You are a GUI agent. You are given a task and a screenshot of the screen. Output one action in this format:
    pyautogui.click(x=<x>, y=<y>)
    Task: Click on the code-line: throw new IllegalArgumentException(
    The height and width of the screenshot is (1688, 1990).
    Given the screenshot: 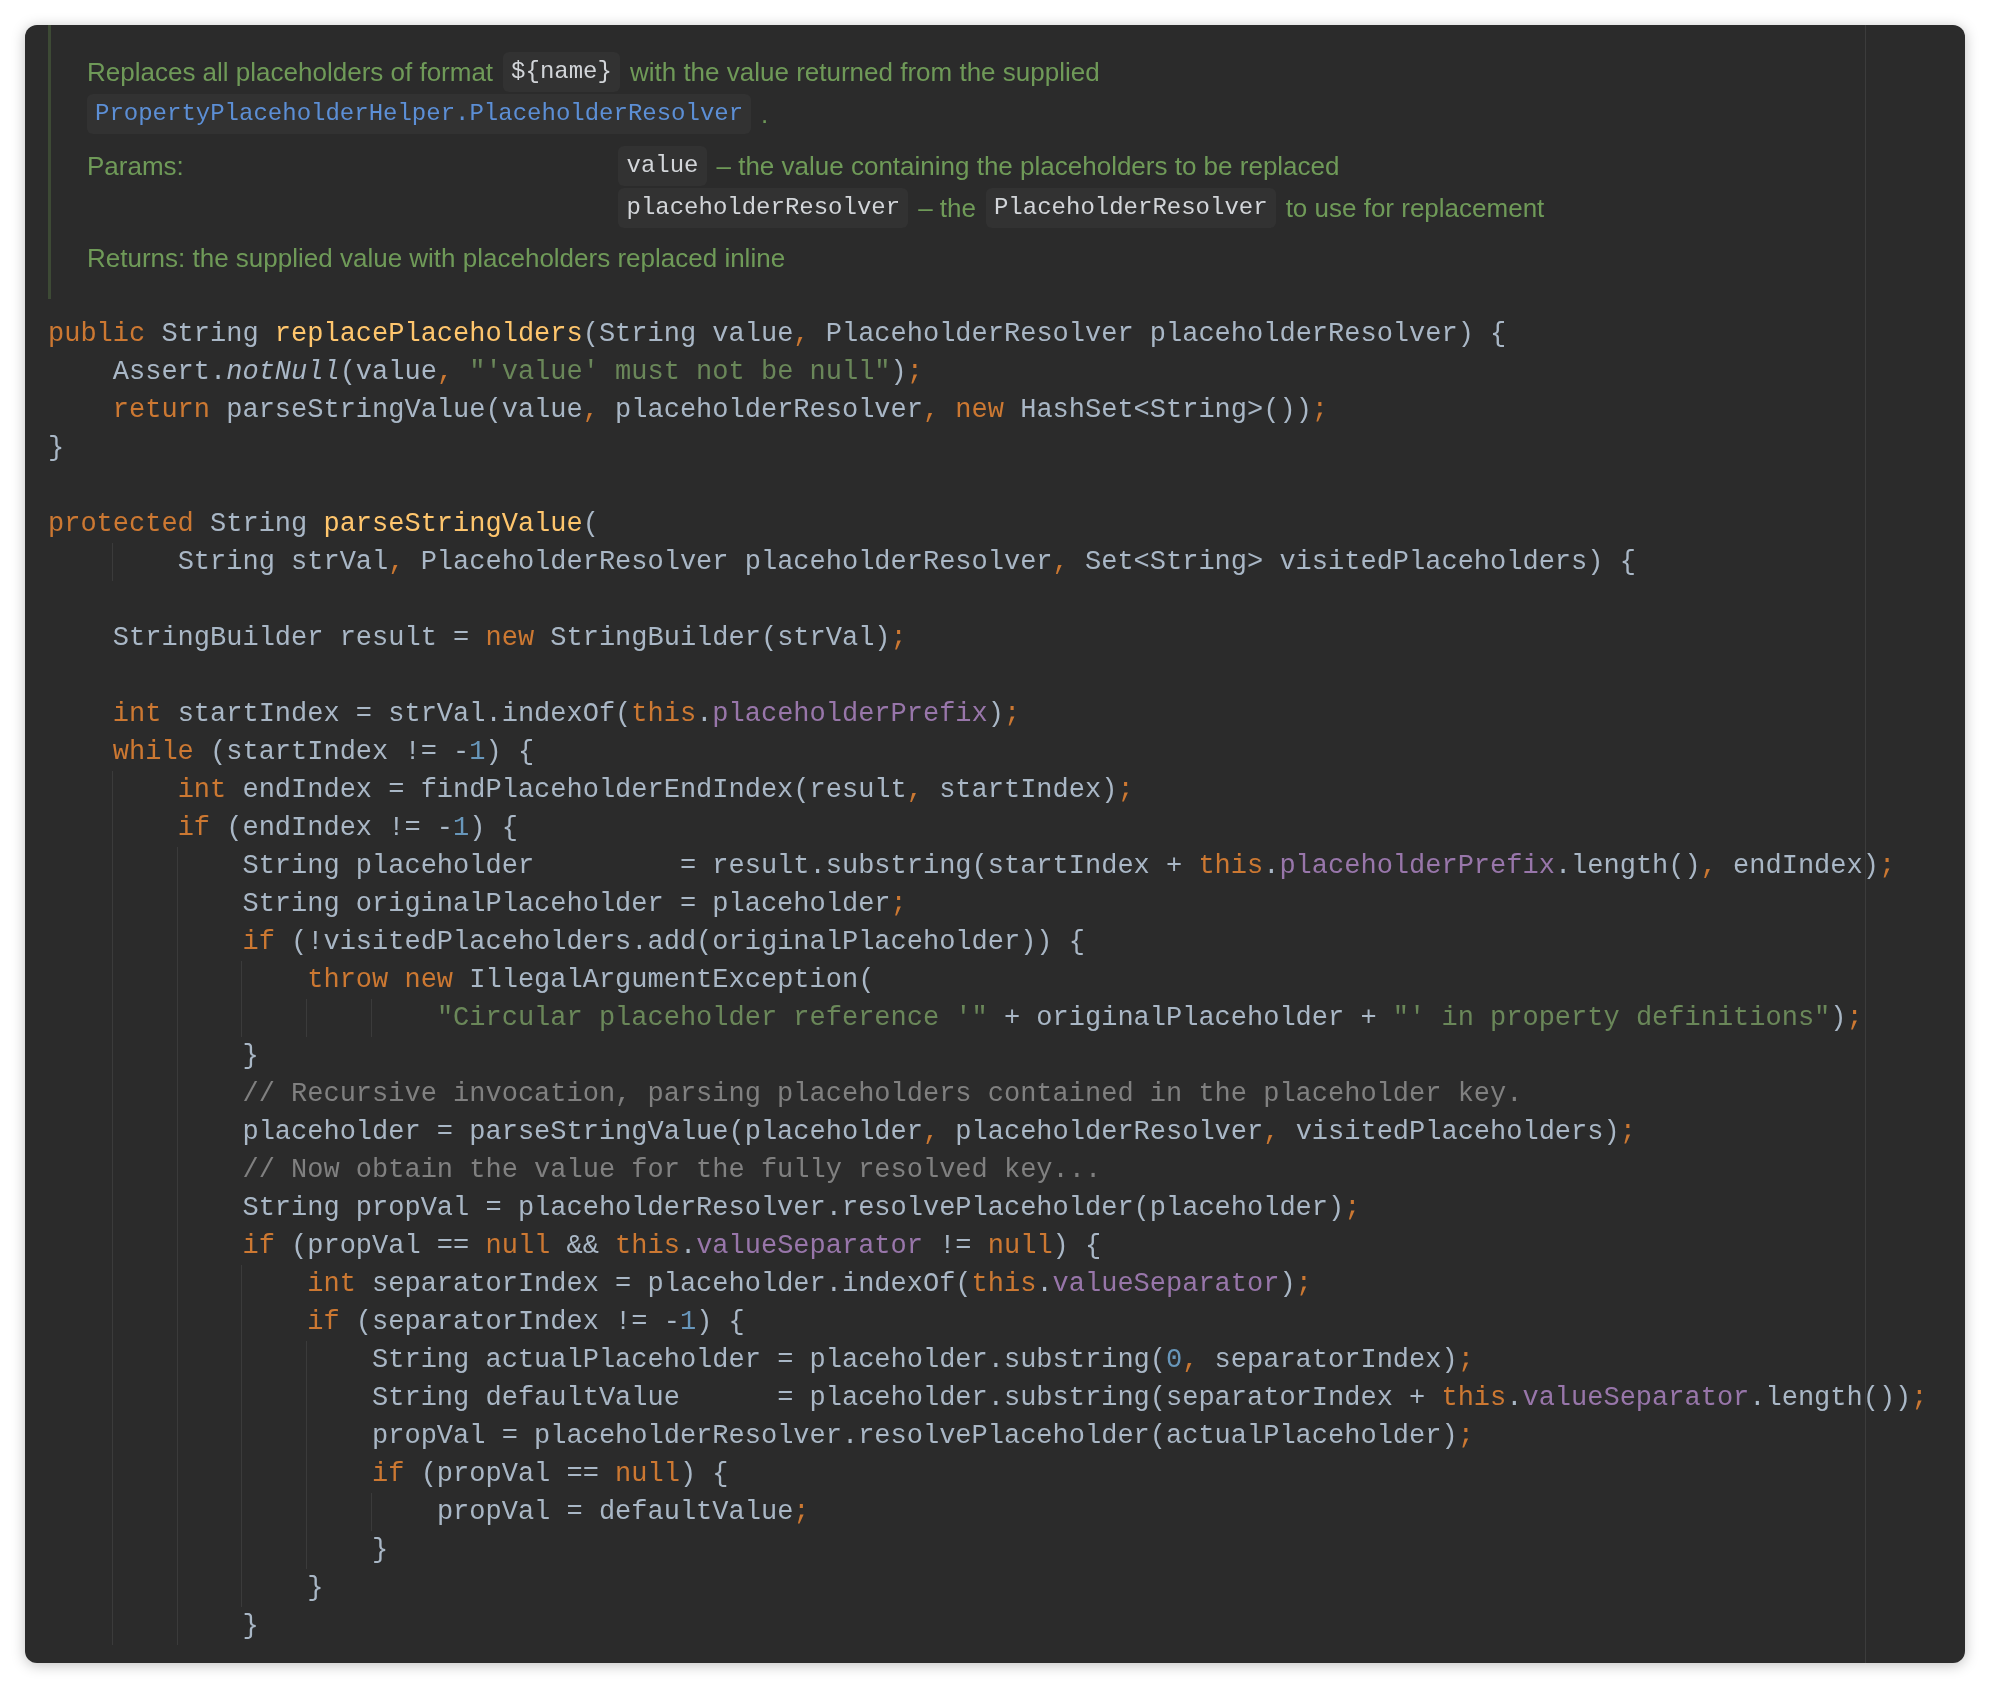 What is the action you would take?
    pyautogui.click(x=591, y=980)
    